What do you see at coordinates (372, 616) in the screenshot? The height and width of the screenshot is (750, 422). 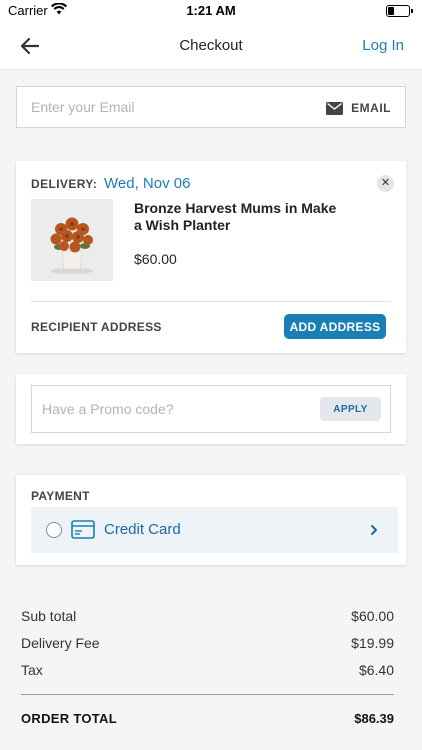 I see `total-row-value: $60.00` at bounding box center [372, 616].